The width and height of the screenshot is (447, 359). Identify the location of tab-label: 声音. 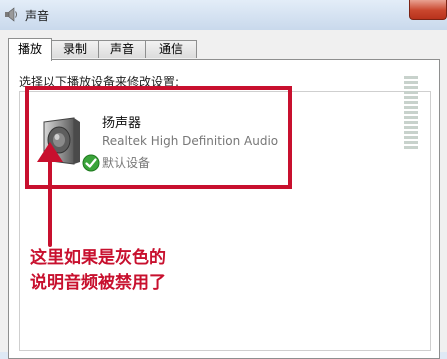
(121, 49).